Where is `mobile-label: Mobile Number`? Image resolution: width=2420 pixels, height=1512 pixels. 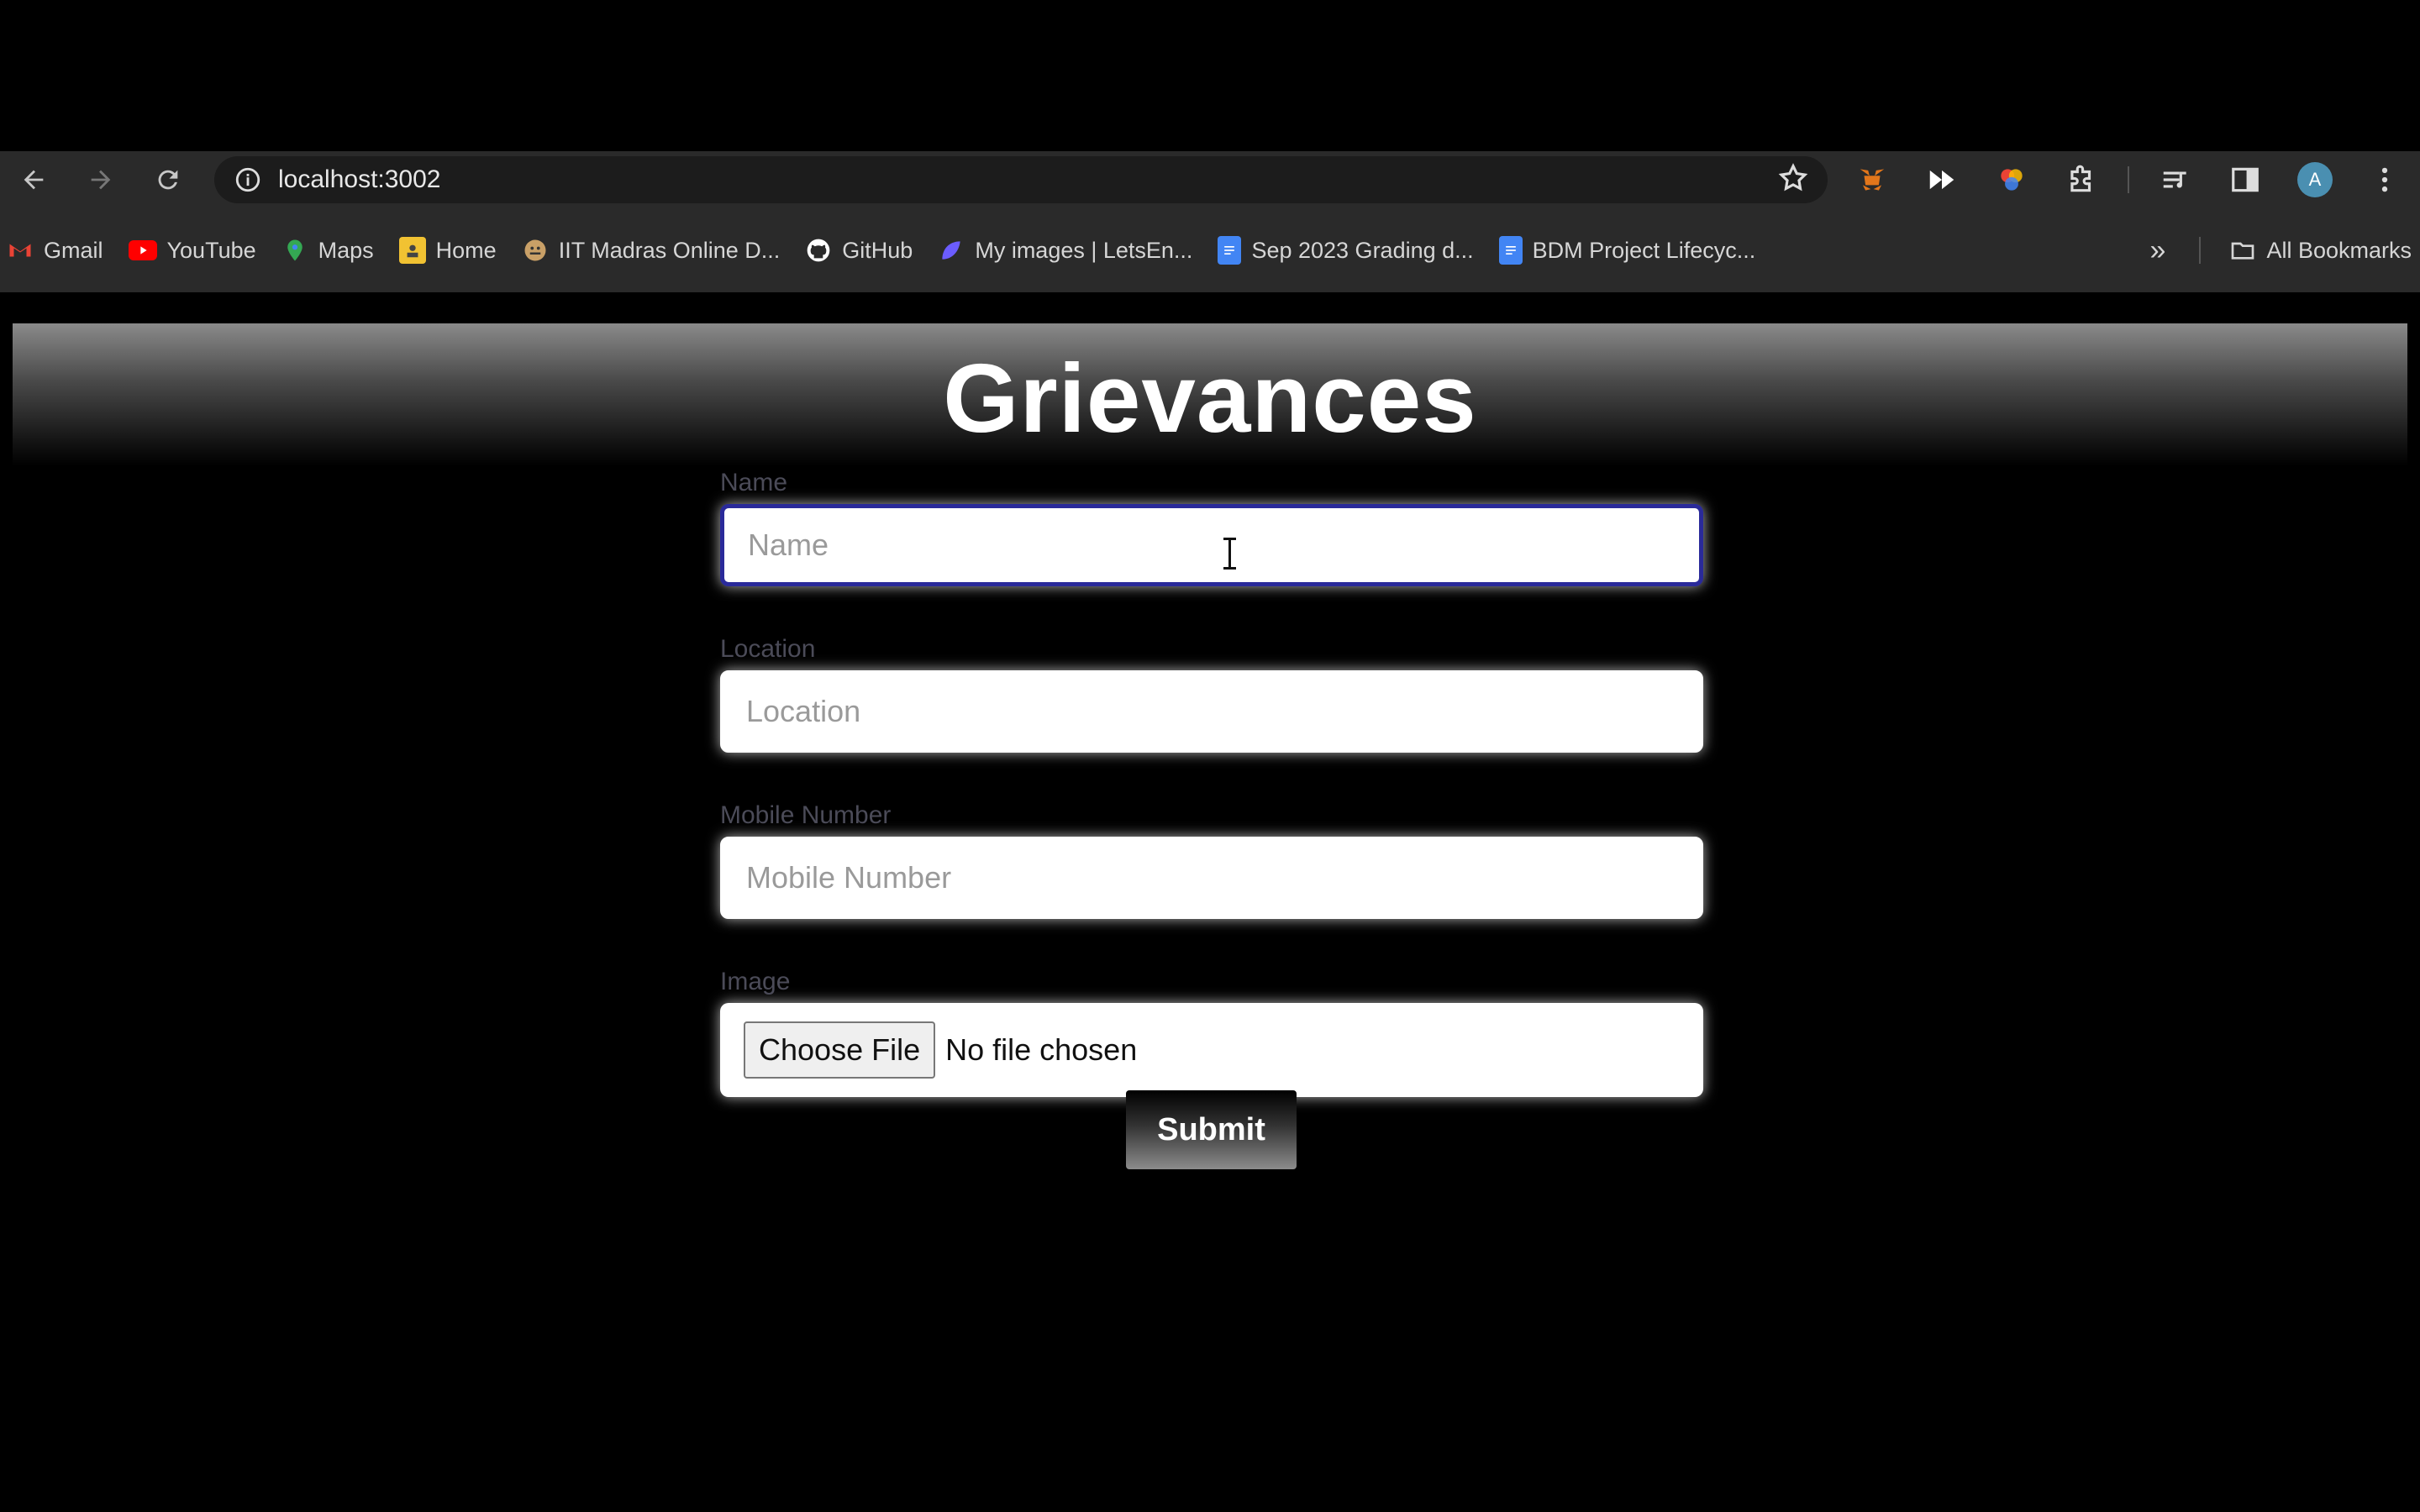 mobile-label: Mobile Number is located at coordinates (806, 815).